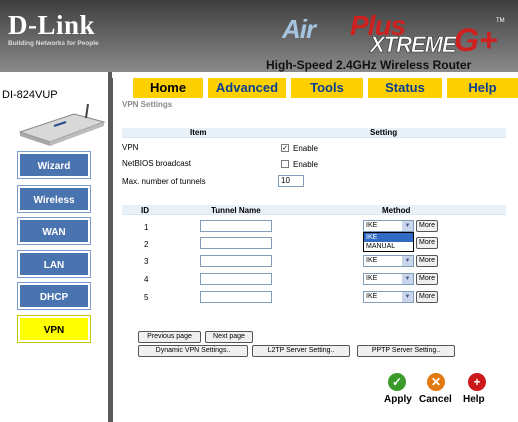 This screenshot has width=518, height=422. I want to click on right-edge, so click(516, 260).